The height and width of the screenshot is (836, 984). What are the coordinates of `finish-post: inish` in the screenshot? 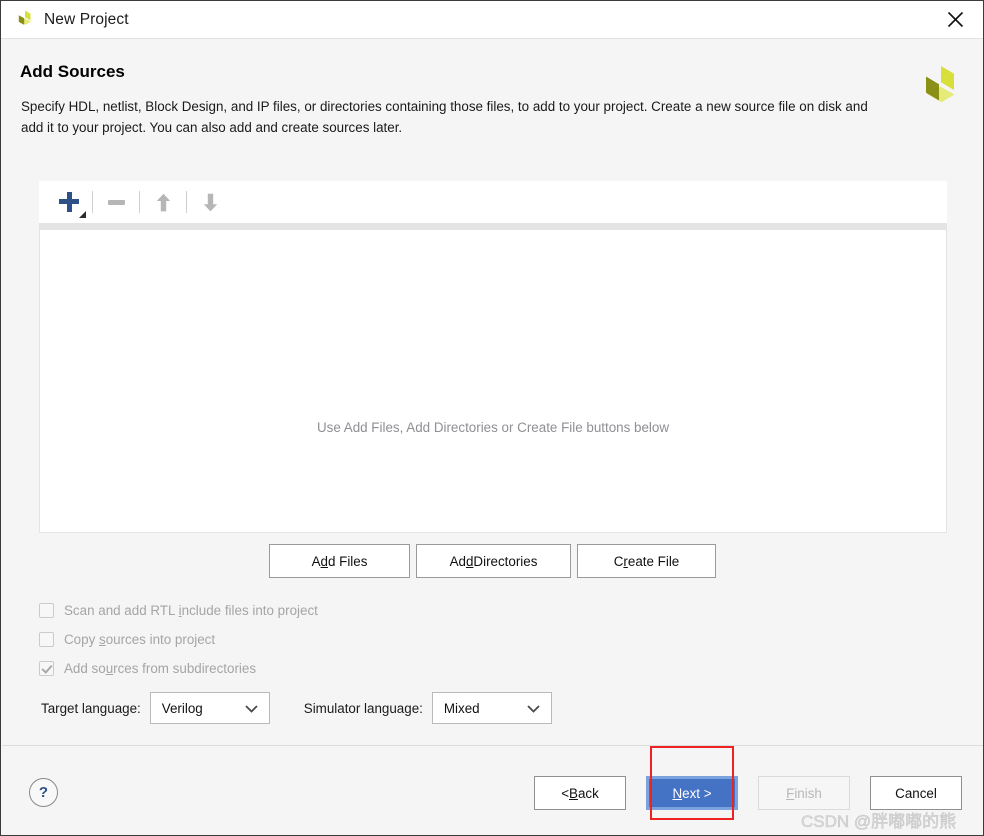 It's located at (808, 793).